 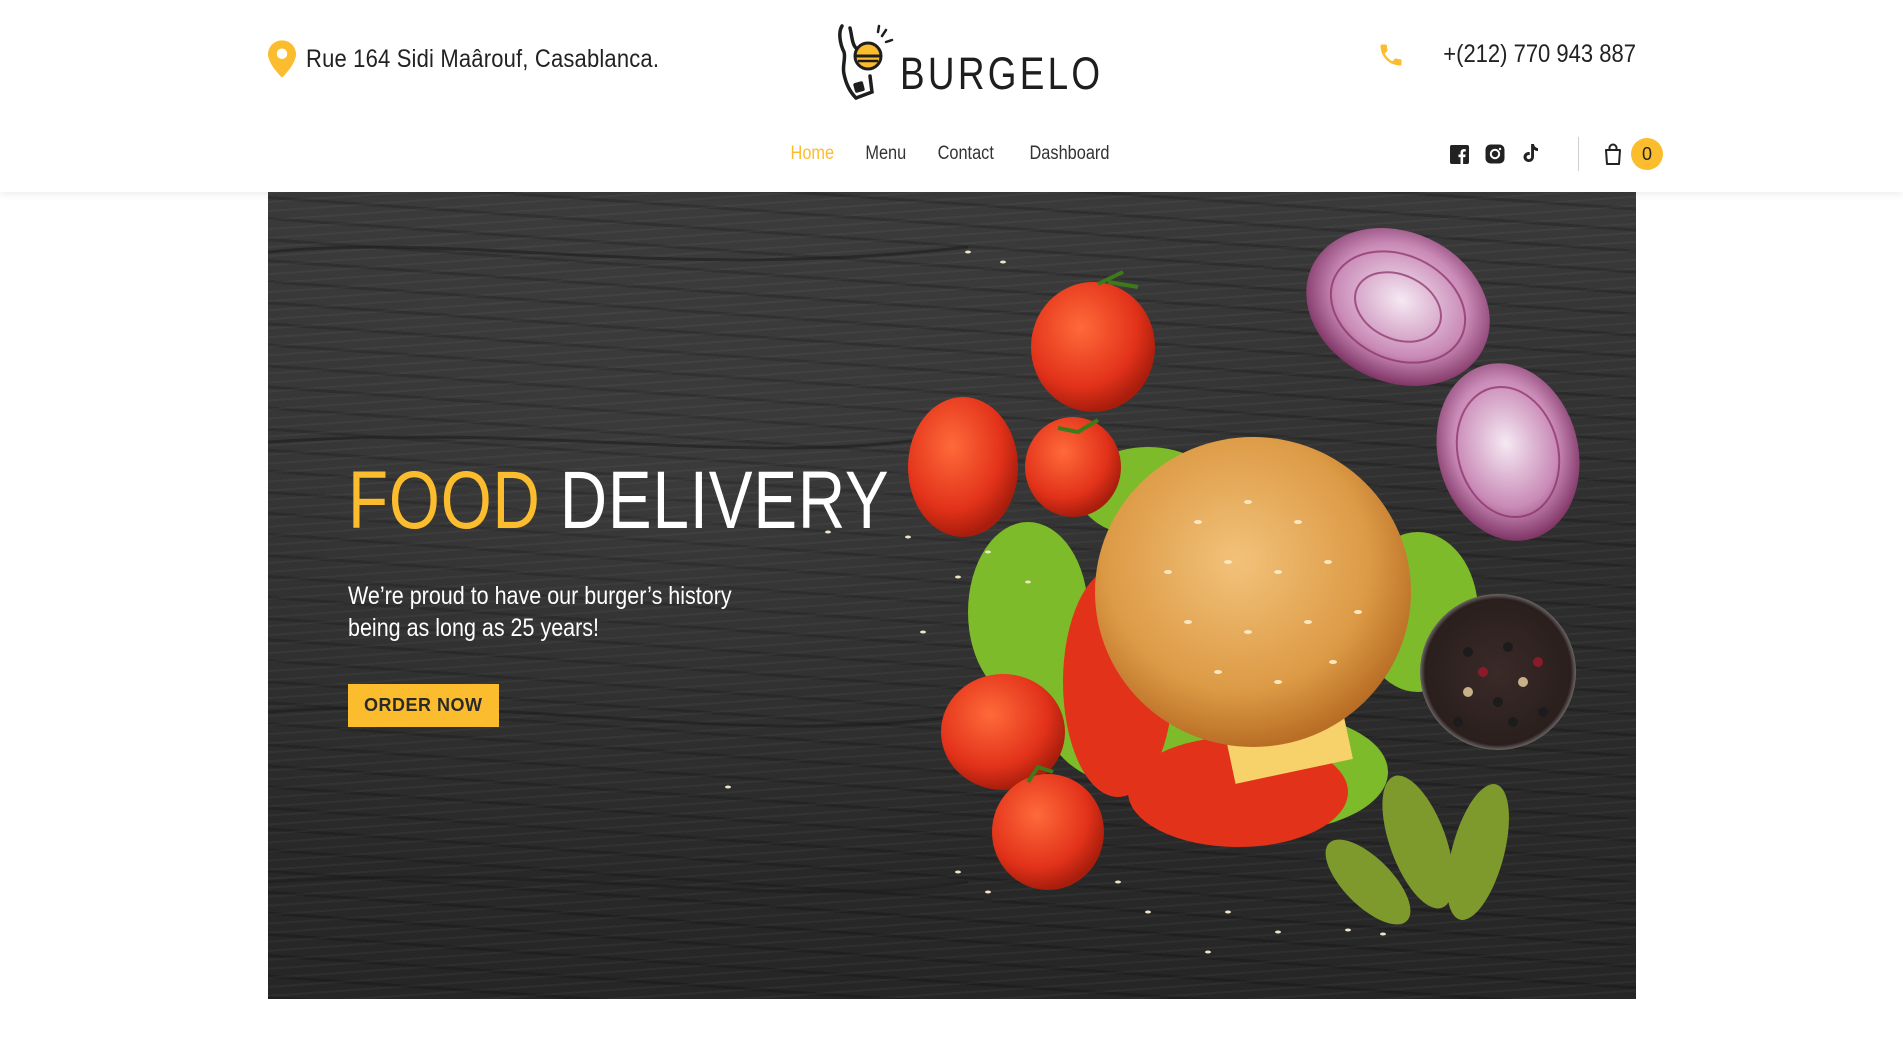 What do you see at coordinates (1069, 154) in the screenshot?
I see `nav-dashboard: Dashboard` at bounding box center [1069, 154].